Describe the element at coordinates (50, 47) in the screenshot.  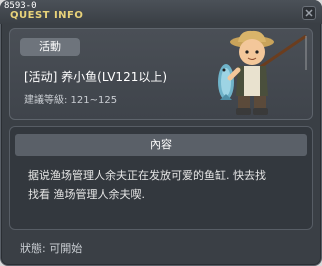
I see `quest-tag: 活動` at that location.